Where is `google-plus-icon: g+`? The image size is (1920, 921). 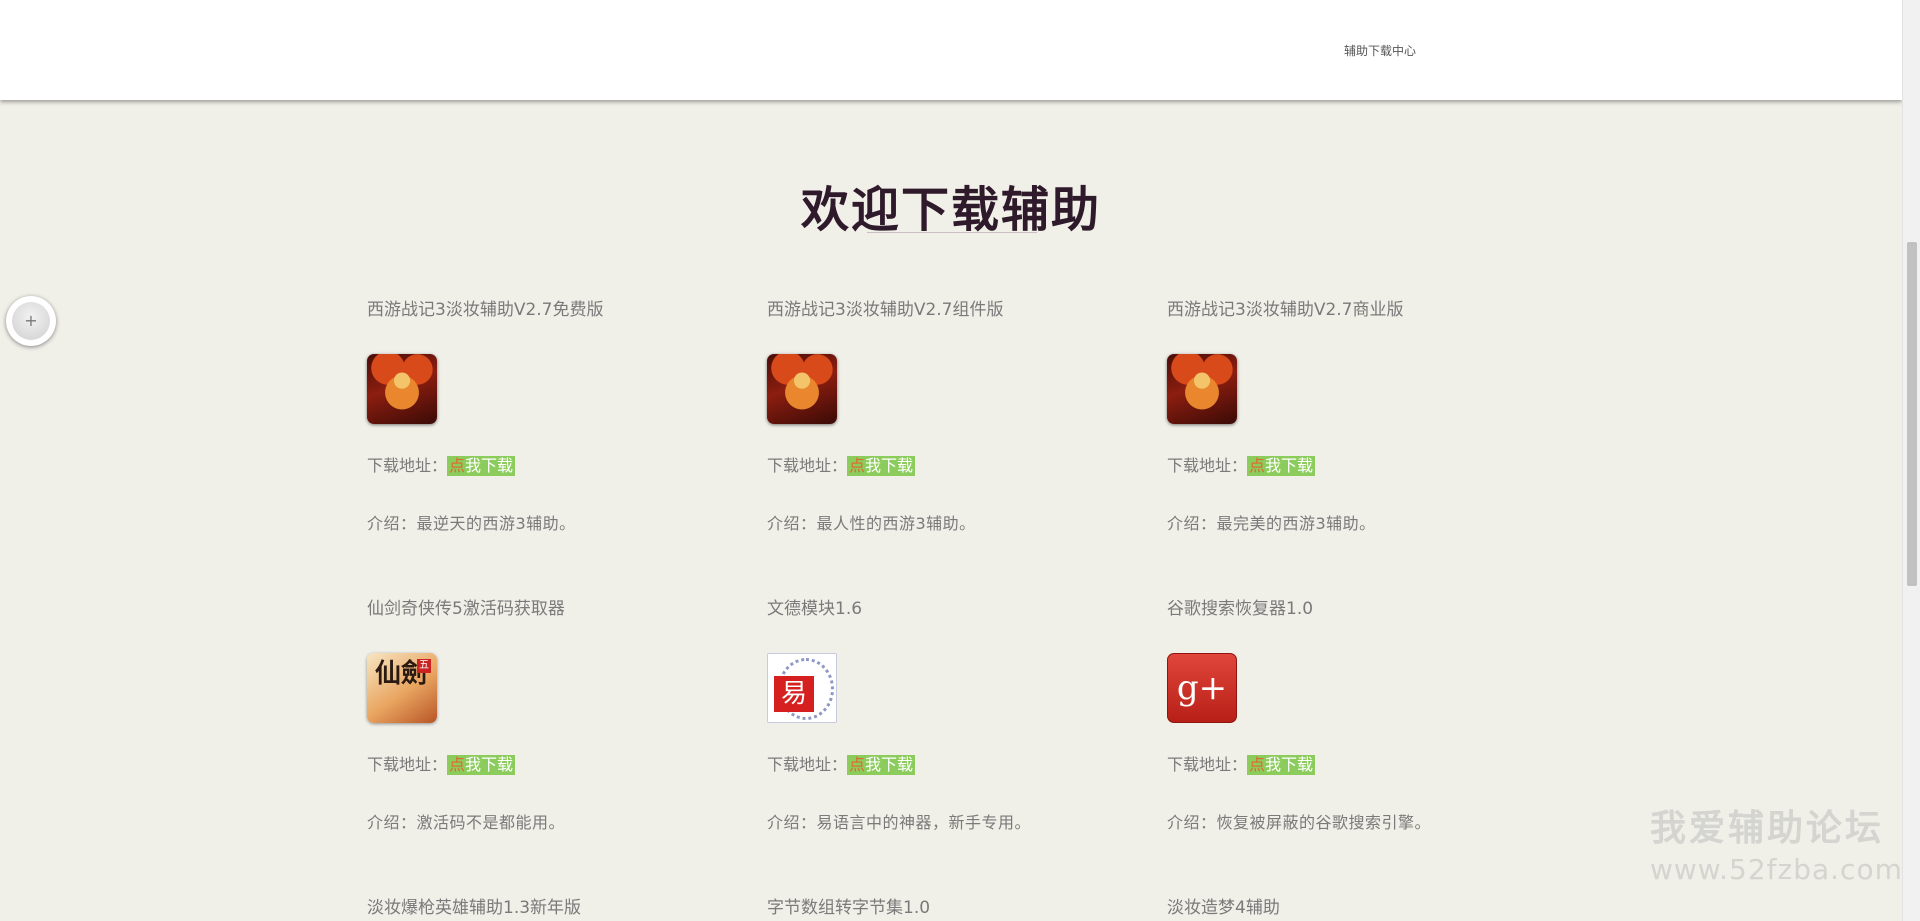 google-plus-icon: g+ is located at coordinates (1202, 688).